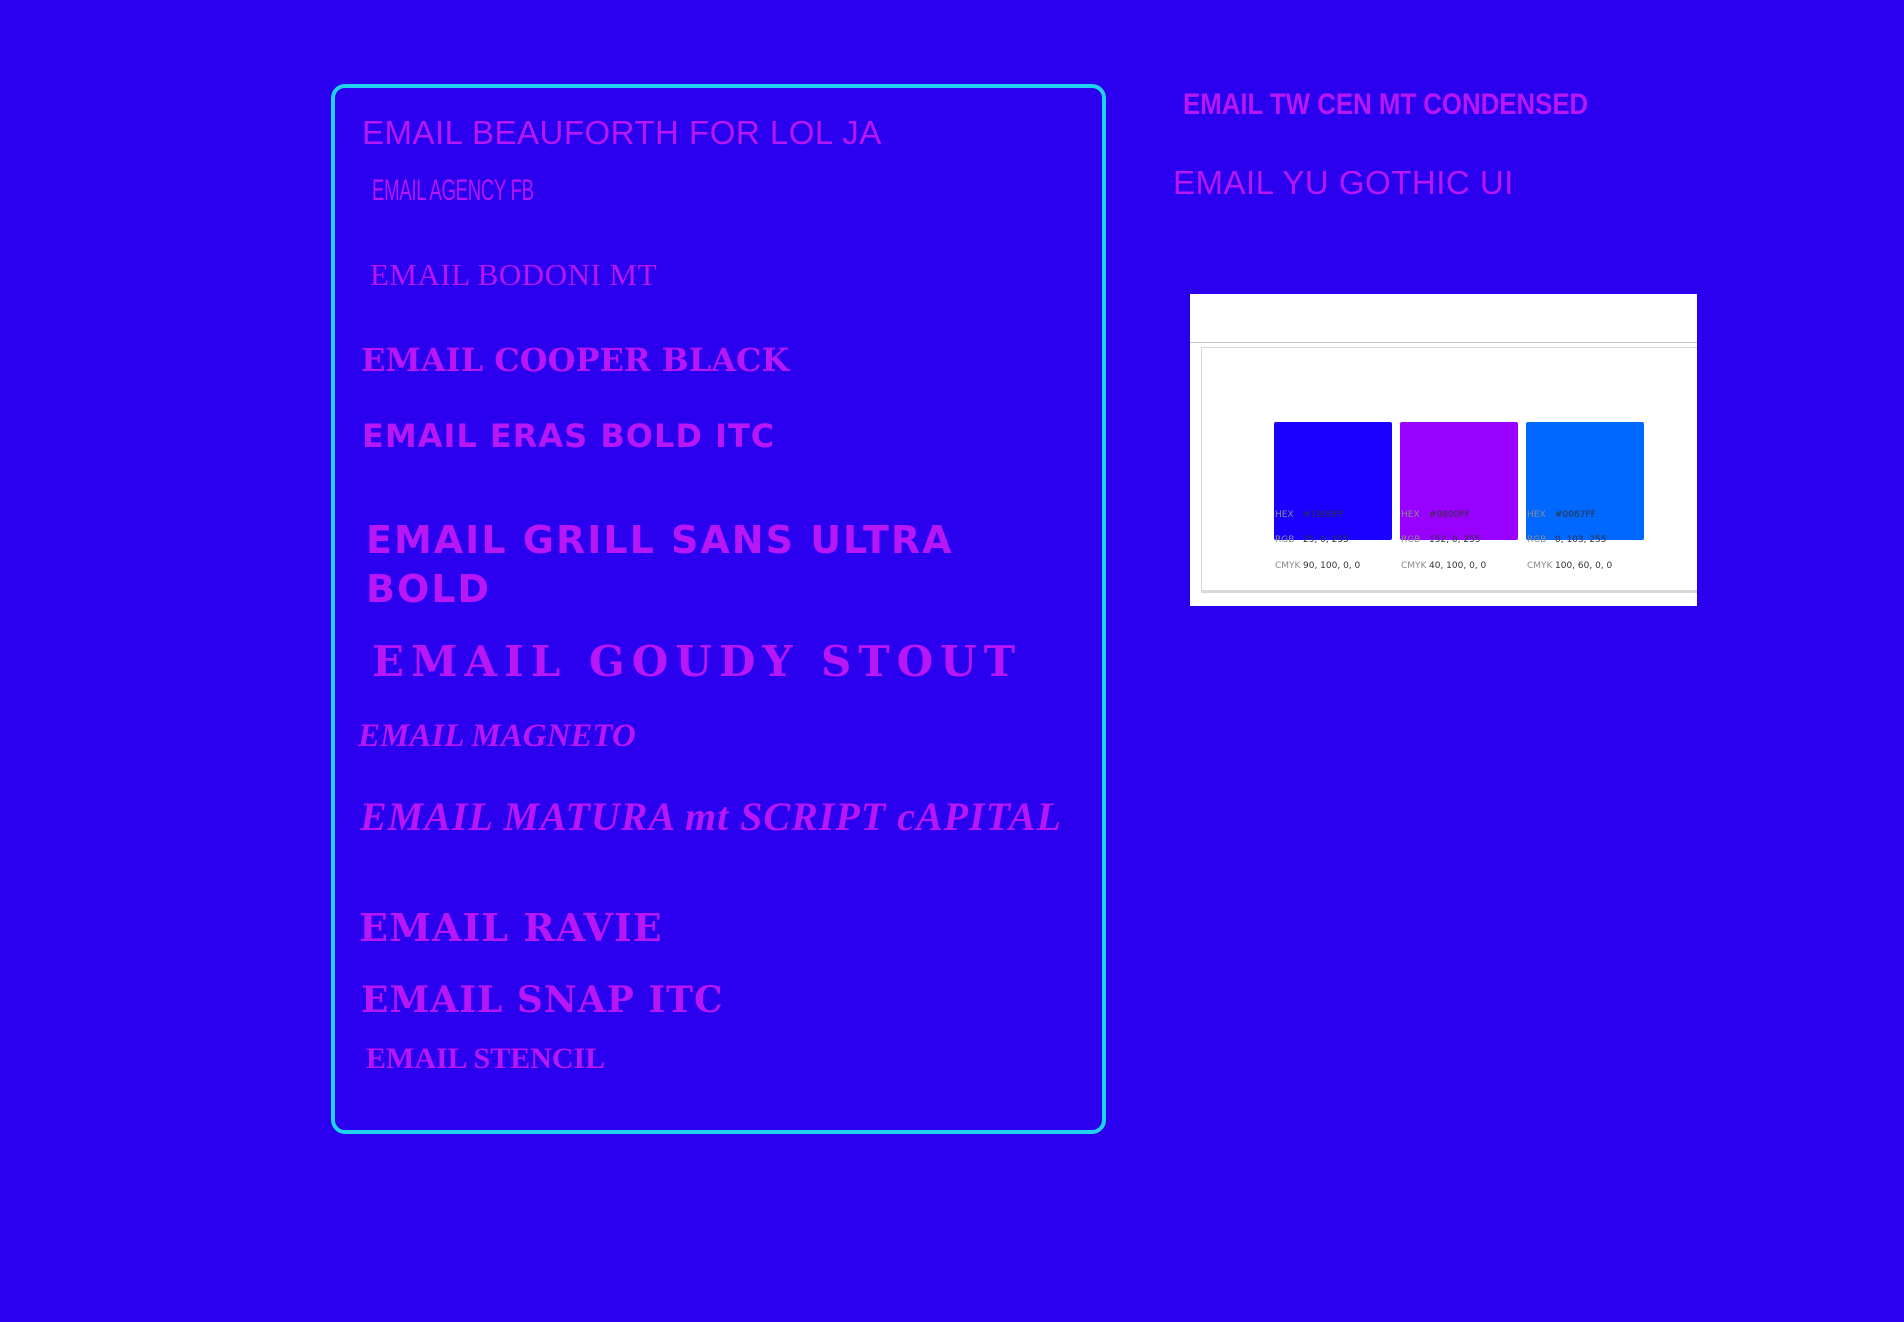 The height and width of the screenshot is (1322, 1904). Describe the element at coordinates (514, 274) in the screenshot. I see `sample-bodoni-mt: EMAIL BODONI MT` at that location.